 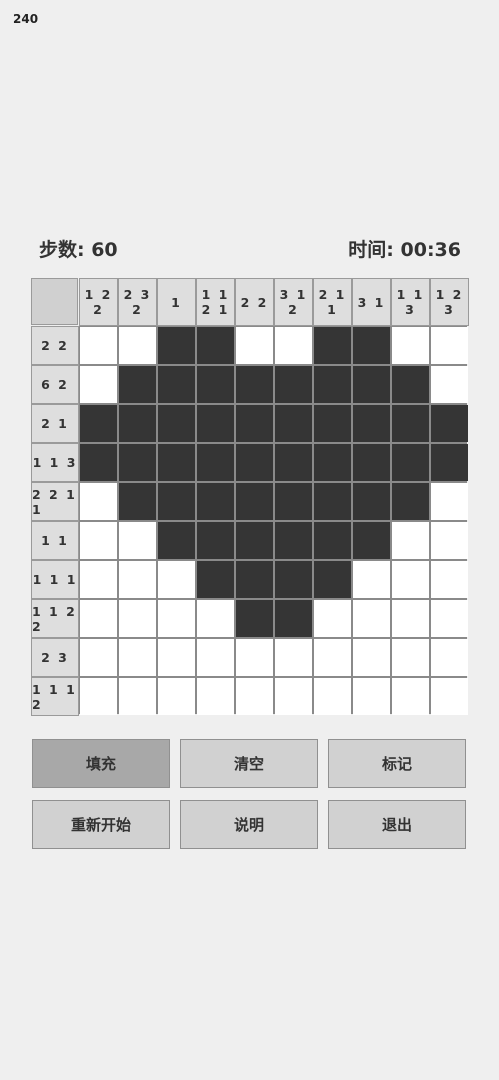 I want to click on quit-button: 退出, so click(x=397, y=824).